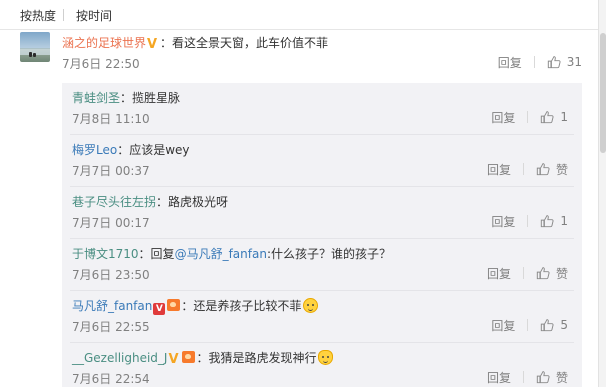  Describe the element at coordinates (328, 254) in the screenshot. I see `reply-text-2: :什么孩子？谁的孩子？` at that location.